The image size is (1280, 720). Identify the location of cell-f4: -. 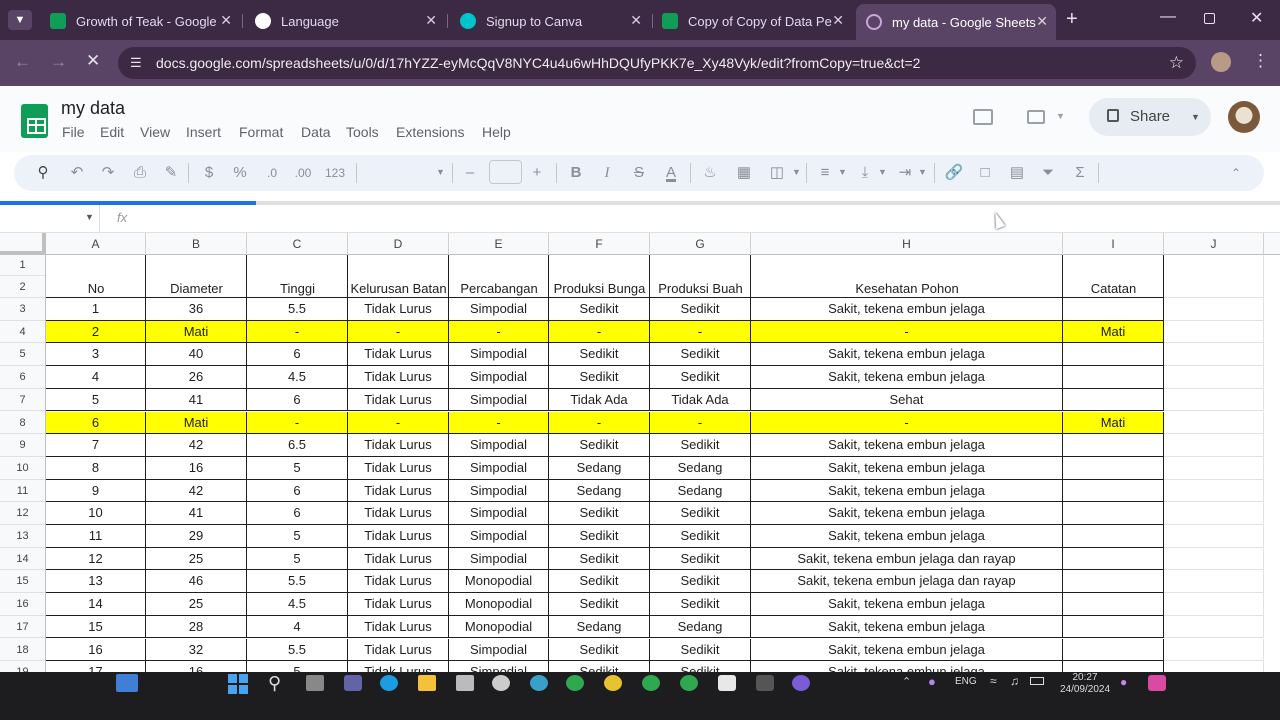
(599, 332).